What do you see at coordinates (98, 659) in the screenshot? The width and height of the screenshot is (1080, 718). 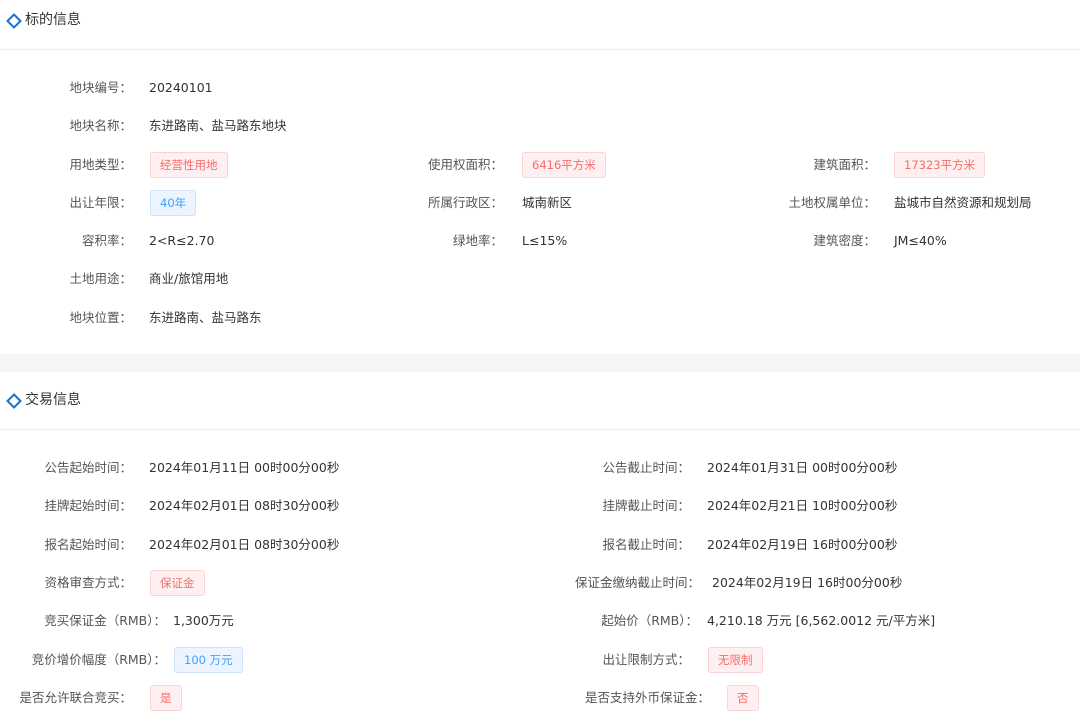 I see `increment-label: 竞价增价幅度（RMB）：` at bounding box center [98, 659].